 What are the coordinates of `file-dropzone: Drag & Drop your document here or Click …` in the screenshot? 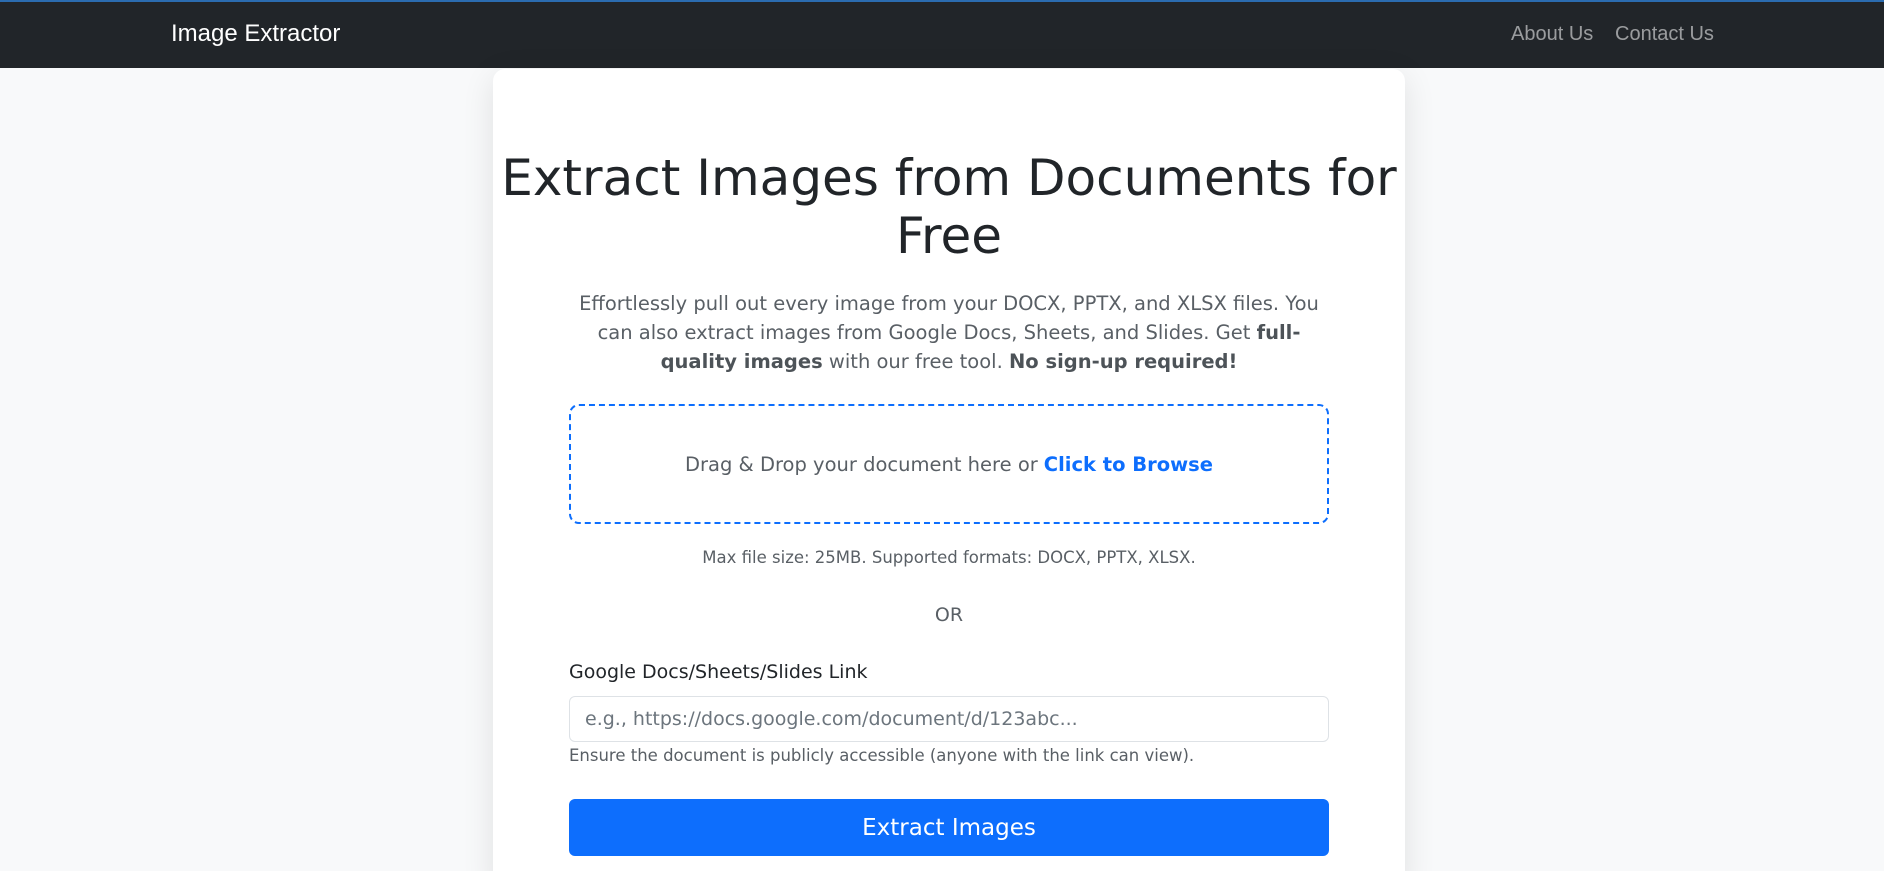 It's located at (949, 464).